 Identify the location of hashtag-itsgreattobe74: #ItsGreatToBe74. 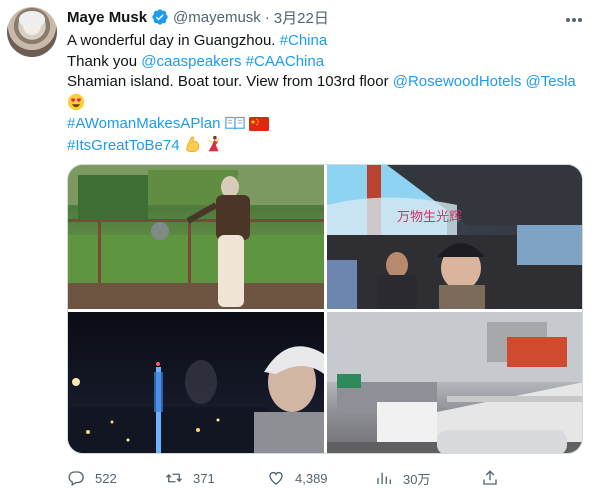
(123, 145).